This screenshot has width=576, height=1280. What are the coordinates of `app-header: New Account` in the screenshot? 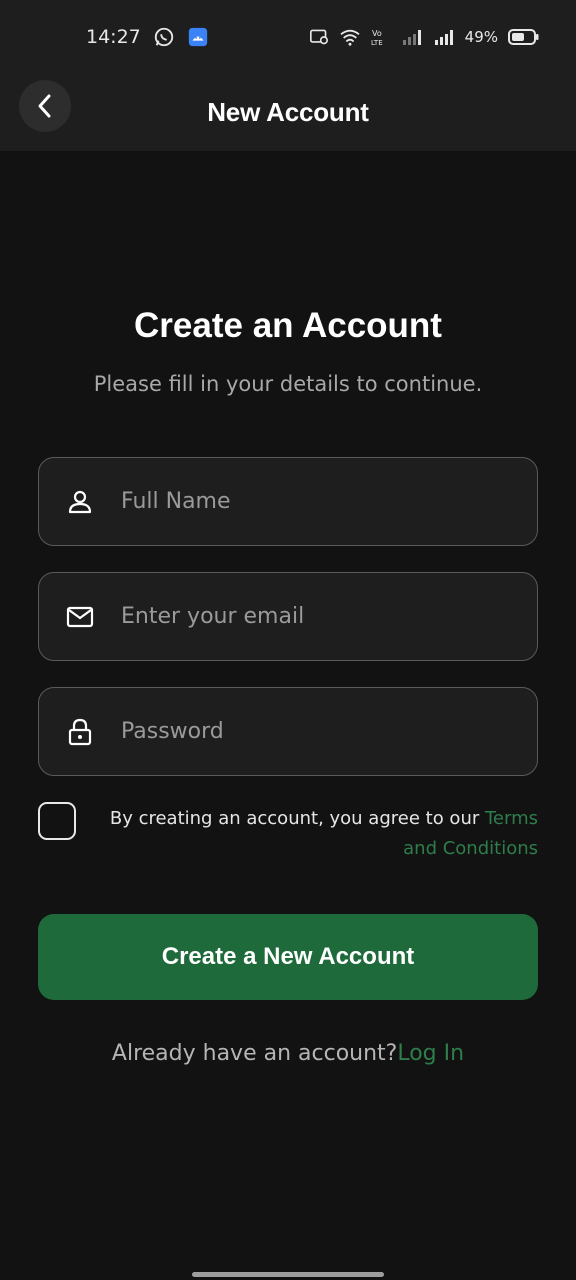 It's located at (288, 112).